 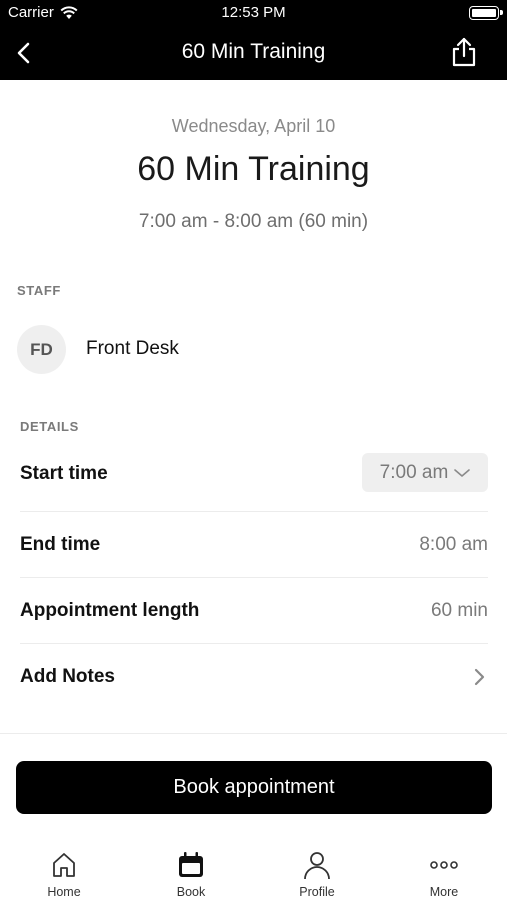 I want to click on tab-more: More, so click(x=444, y=868).